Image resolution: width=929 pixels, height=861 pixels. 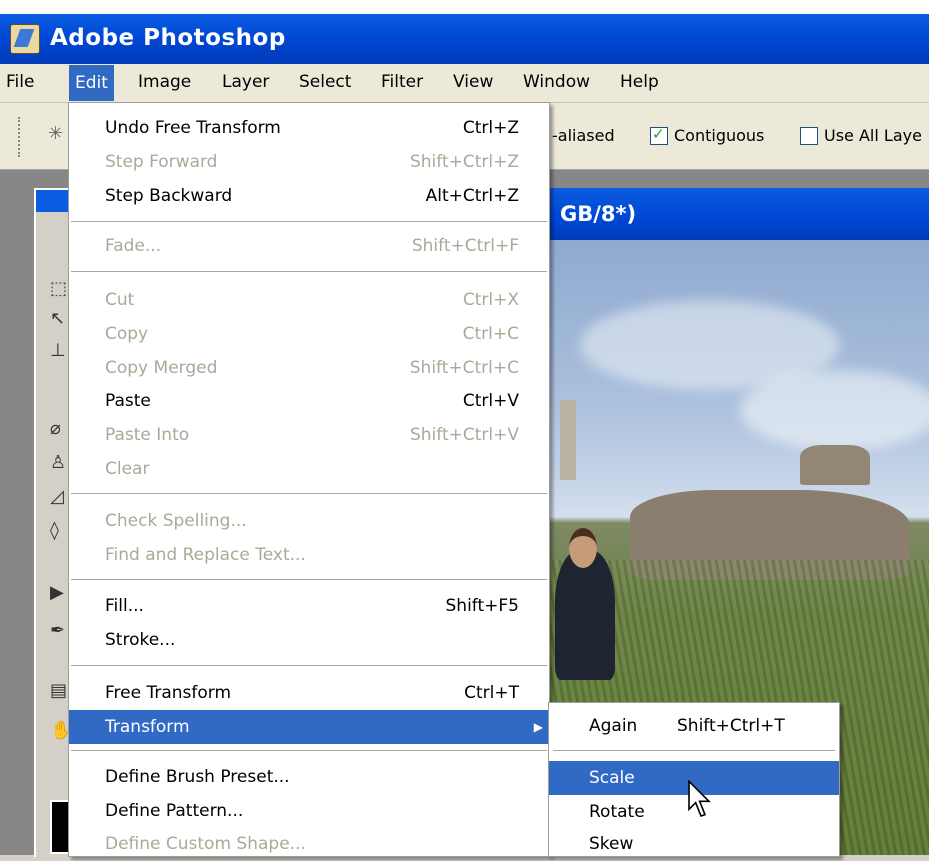 What do you see at coordinates (54, 530) in the screenshot?
I see `blur-tool-icon: ◊` at bounding box center [54, 530].